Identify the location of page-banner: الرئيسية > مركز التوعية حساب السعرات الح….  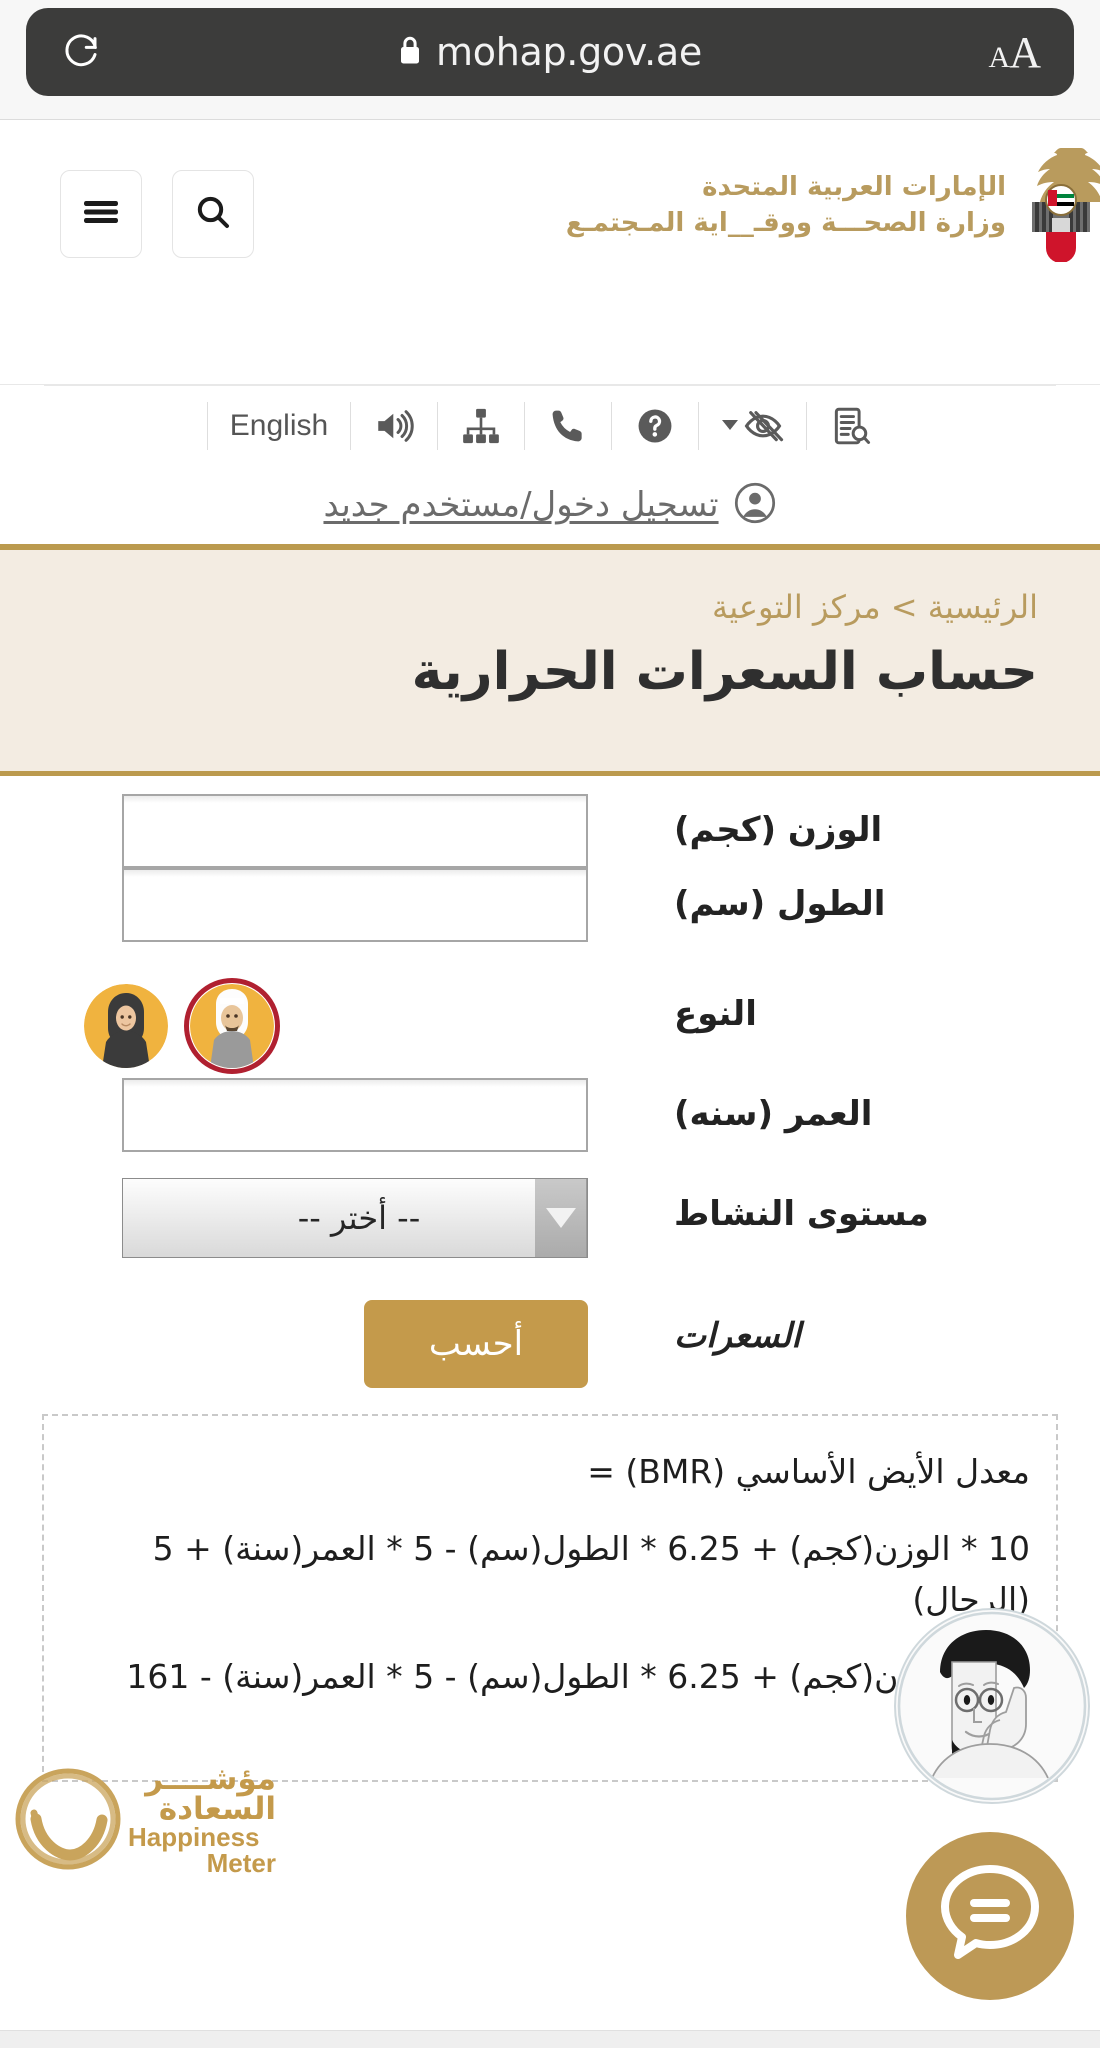
(550, 660).